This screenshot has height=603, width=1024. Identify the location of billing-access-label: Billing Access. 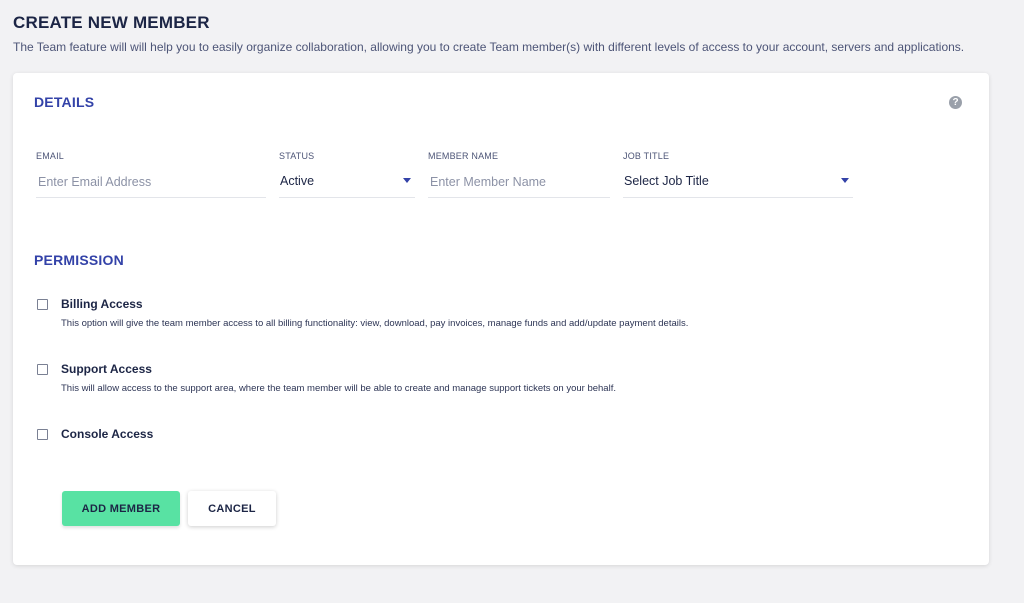
(102, 304).